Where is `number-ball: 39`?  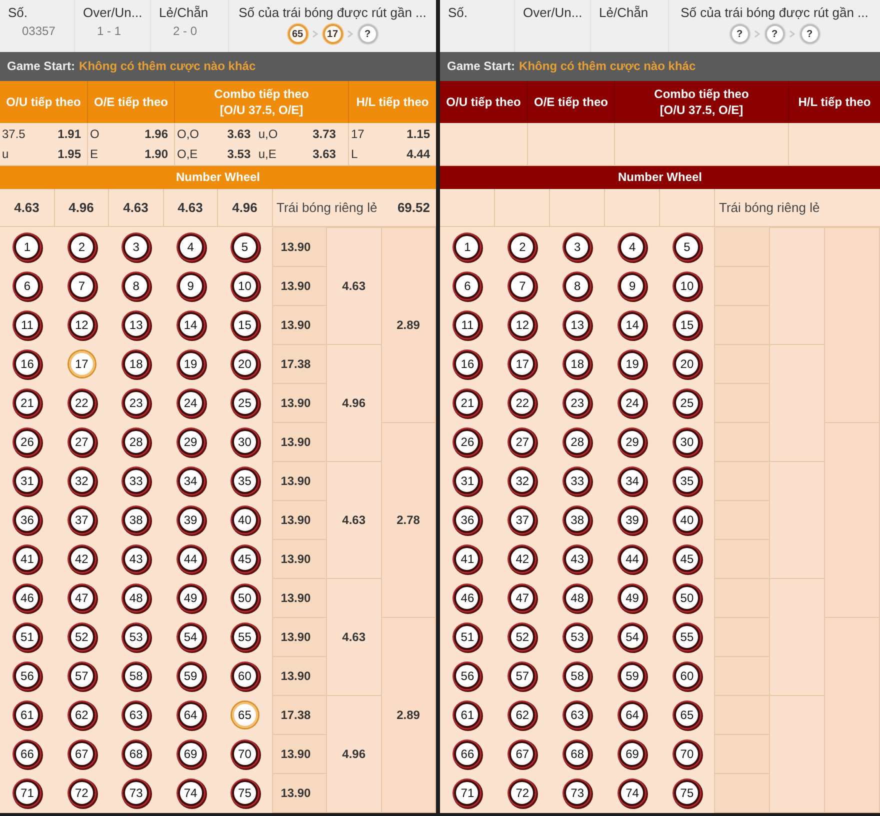
number-ball: 39 is located at coordinates (191, 519).